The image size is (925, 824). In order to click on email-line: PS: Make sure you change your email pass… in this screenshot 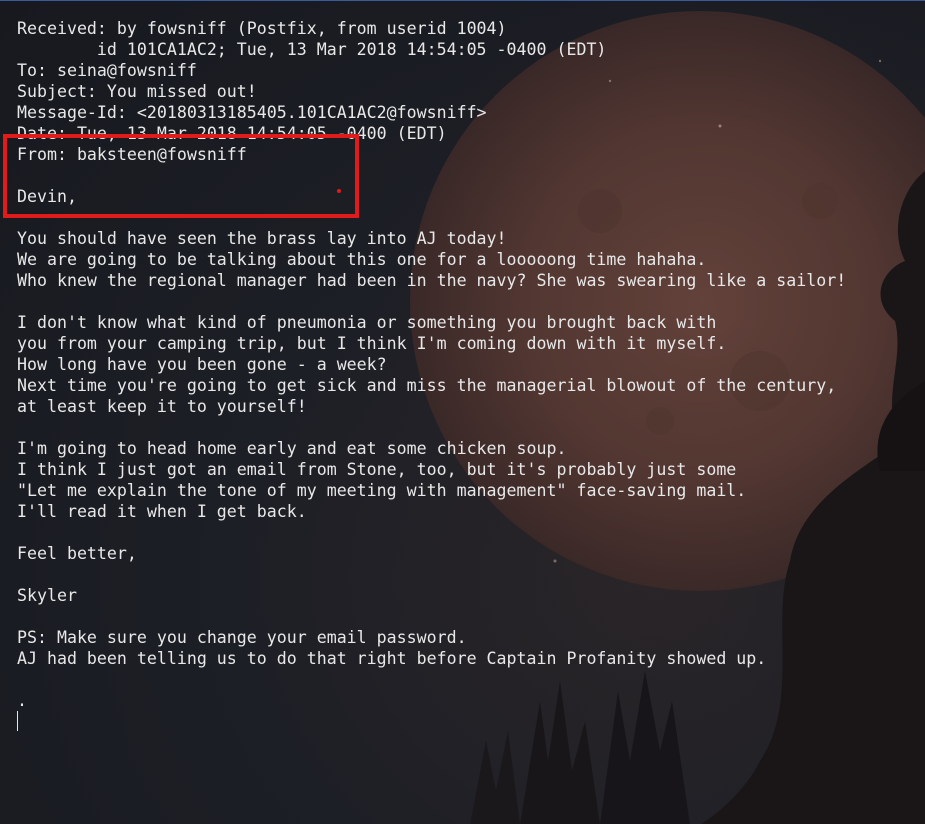, I will do `click(242, 637)`.